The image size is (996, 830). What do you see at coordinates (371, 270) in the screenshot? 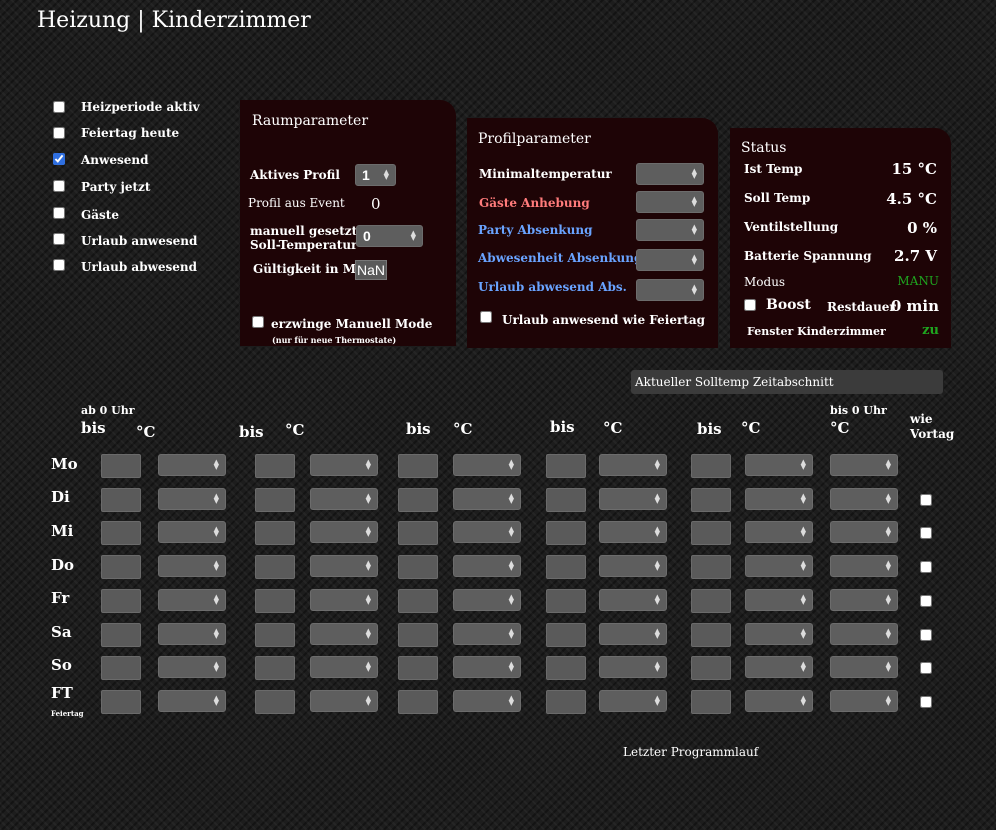
I see `validity-input: NaN` at bounding box center [371, 270].